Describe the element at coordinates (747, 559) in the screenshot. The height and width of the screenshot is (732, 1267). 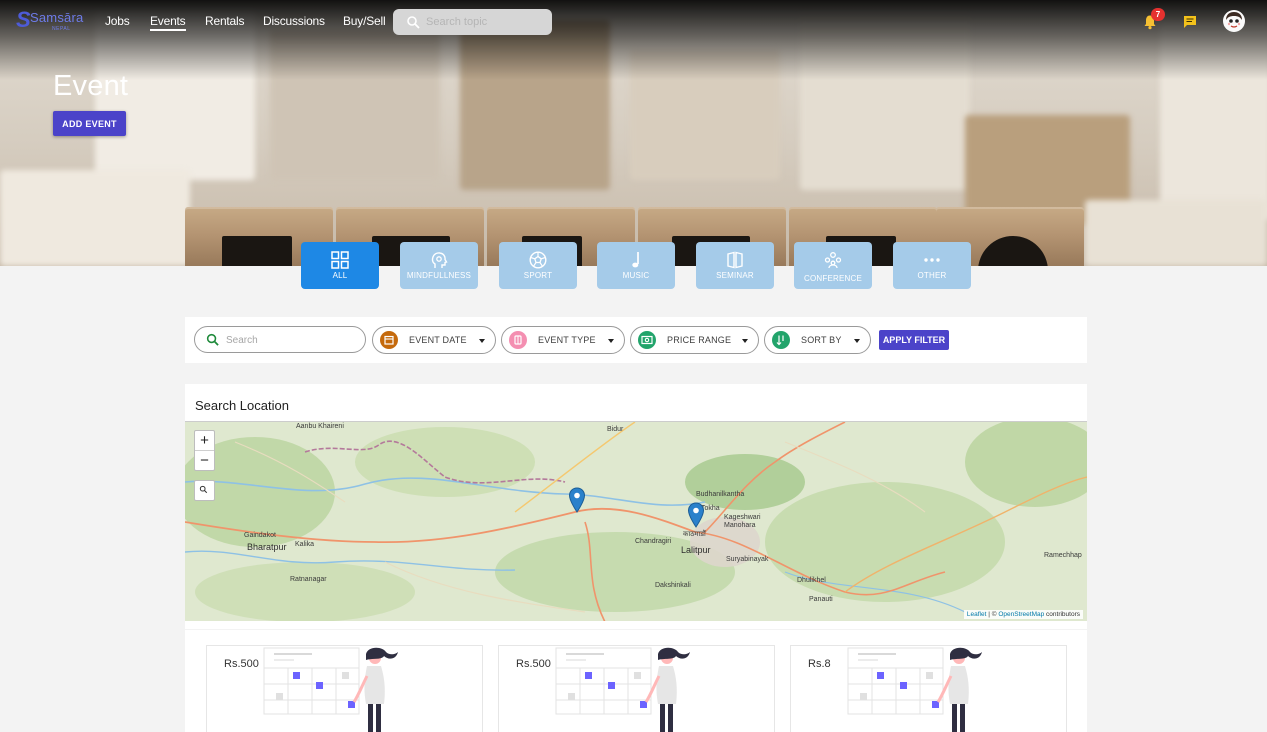
I see `map-place-label: Suryabinayak` at that location.